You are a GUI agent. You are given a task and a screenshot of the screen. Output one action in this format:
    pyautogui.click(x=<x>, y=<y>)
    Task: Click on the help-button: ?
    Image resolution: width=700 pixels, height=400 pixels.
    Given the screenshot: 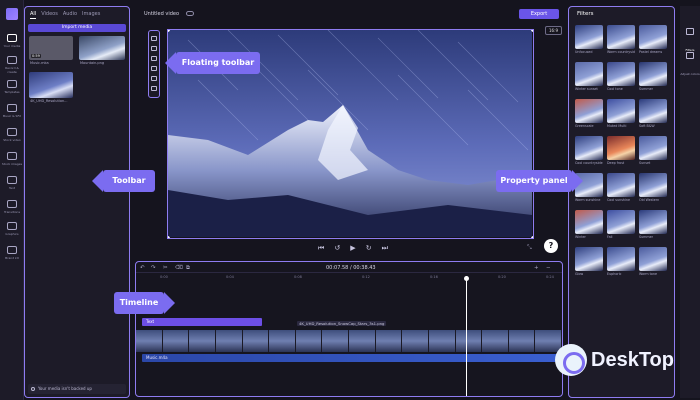 What is the action you would take?
    pyautogui.click(x=551, y=246)
    